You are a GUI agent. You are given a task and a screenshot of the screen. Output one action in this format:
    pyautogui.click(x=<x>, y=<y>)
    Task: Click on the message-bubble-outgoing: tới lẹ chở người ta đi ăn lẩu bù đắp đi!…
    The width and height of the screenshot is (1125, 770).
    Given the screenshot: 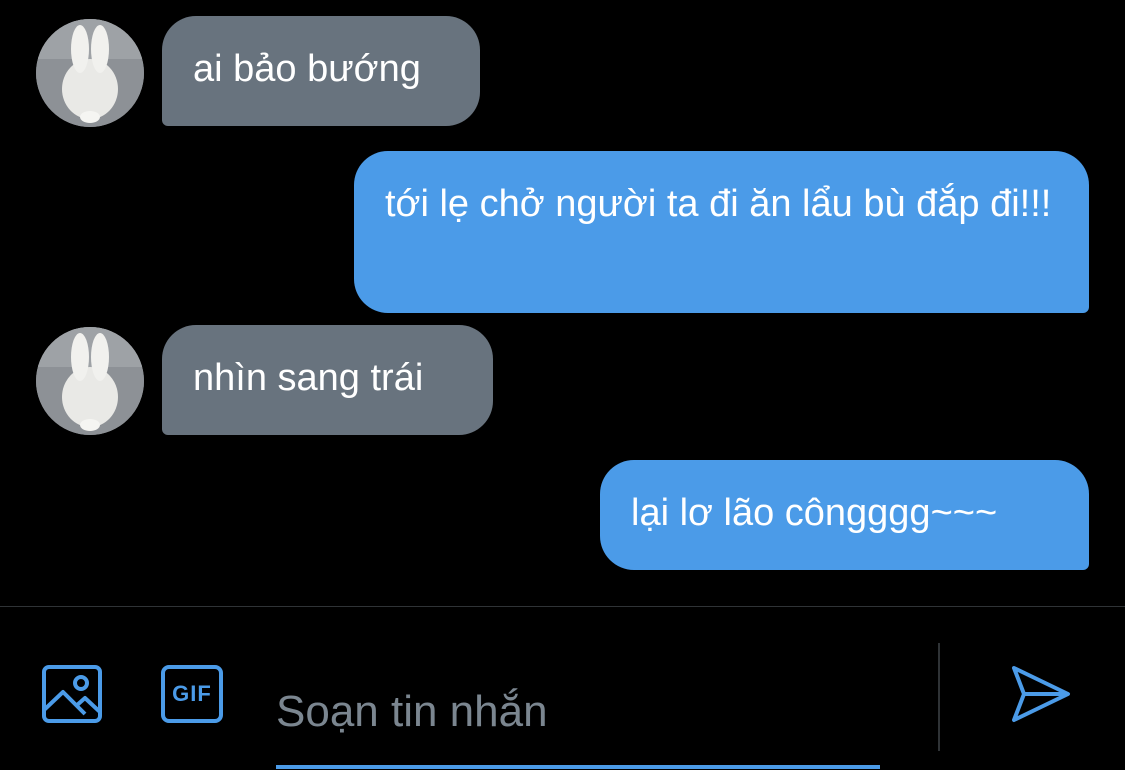 What is the action you would take?
    pyautogui.click(x=721, y=232)
    